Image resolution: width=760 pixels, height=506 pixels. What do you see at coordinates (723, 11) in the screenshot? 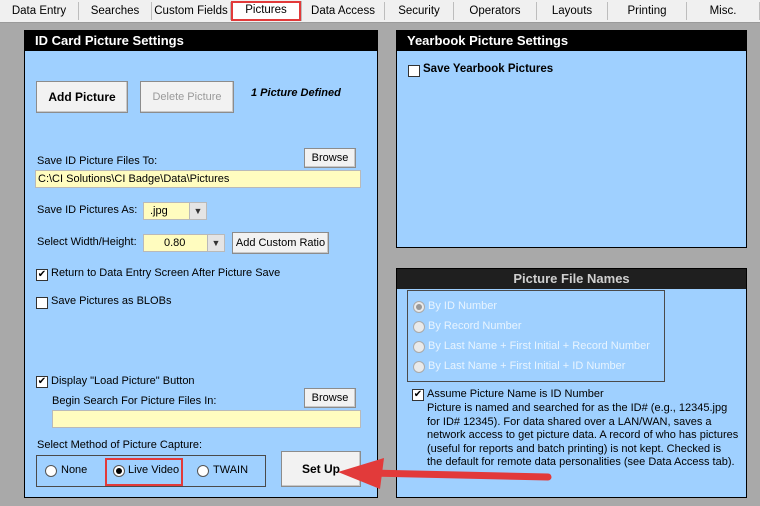
I see `tab-misc: Misc.` at bounding box center [723, 11].